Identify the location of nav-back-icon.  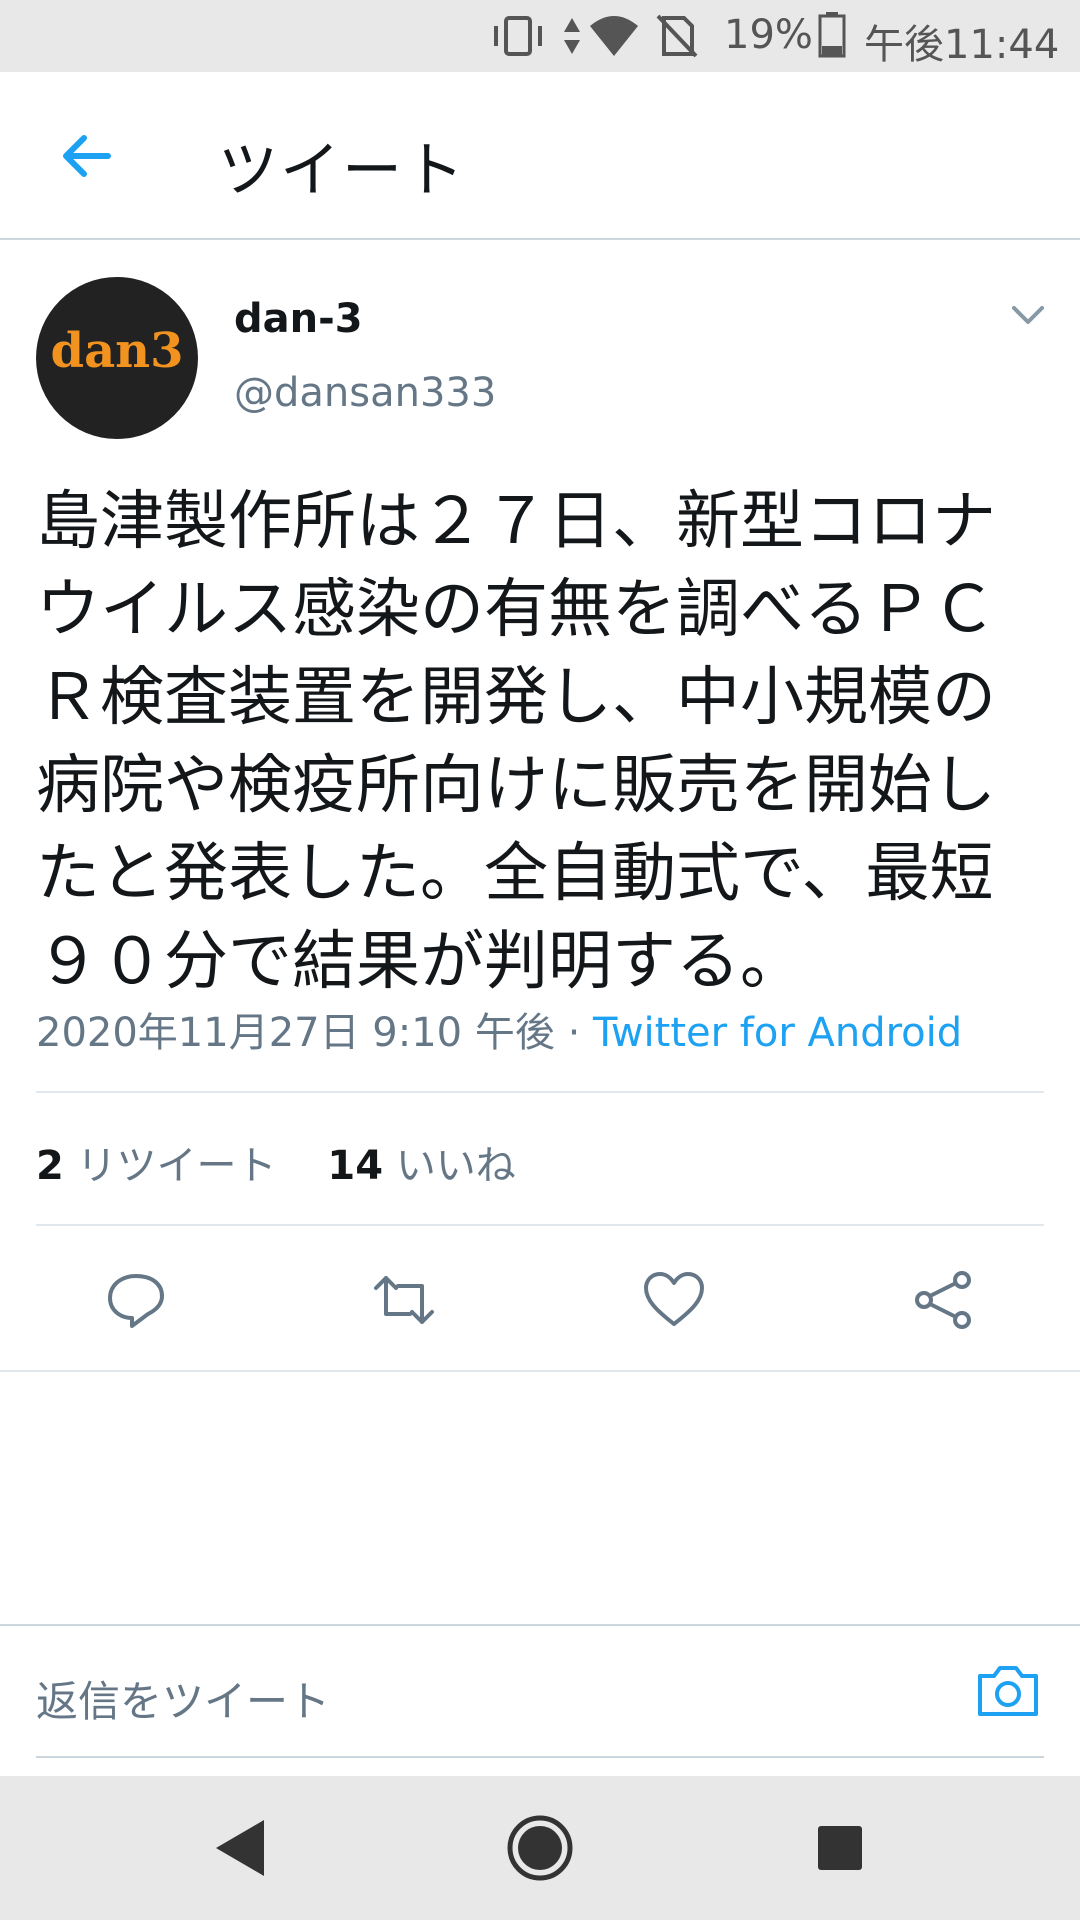
(240, 1848).